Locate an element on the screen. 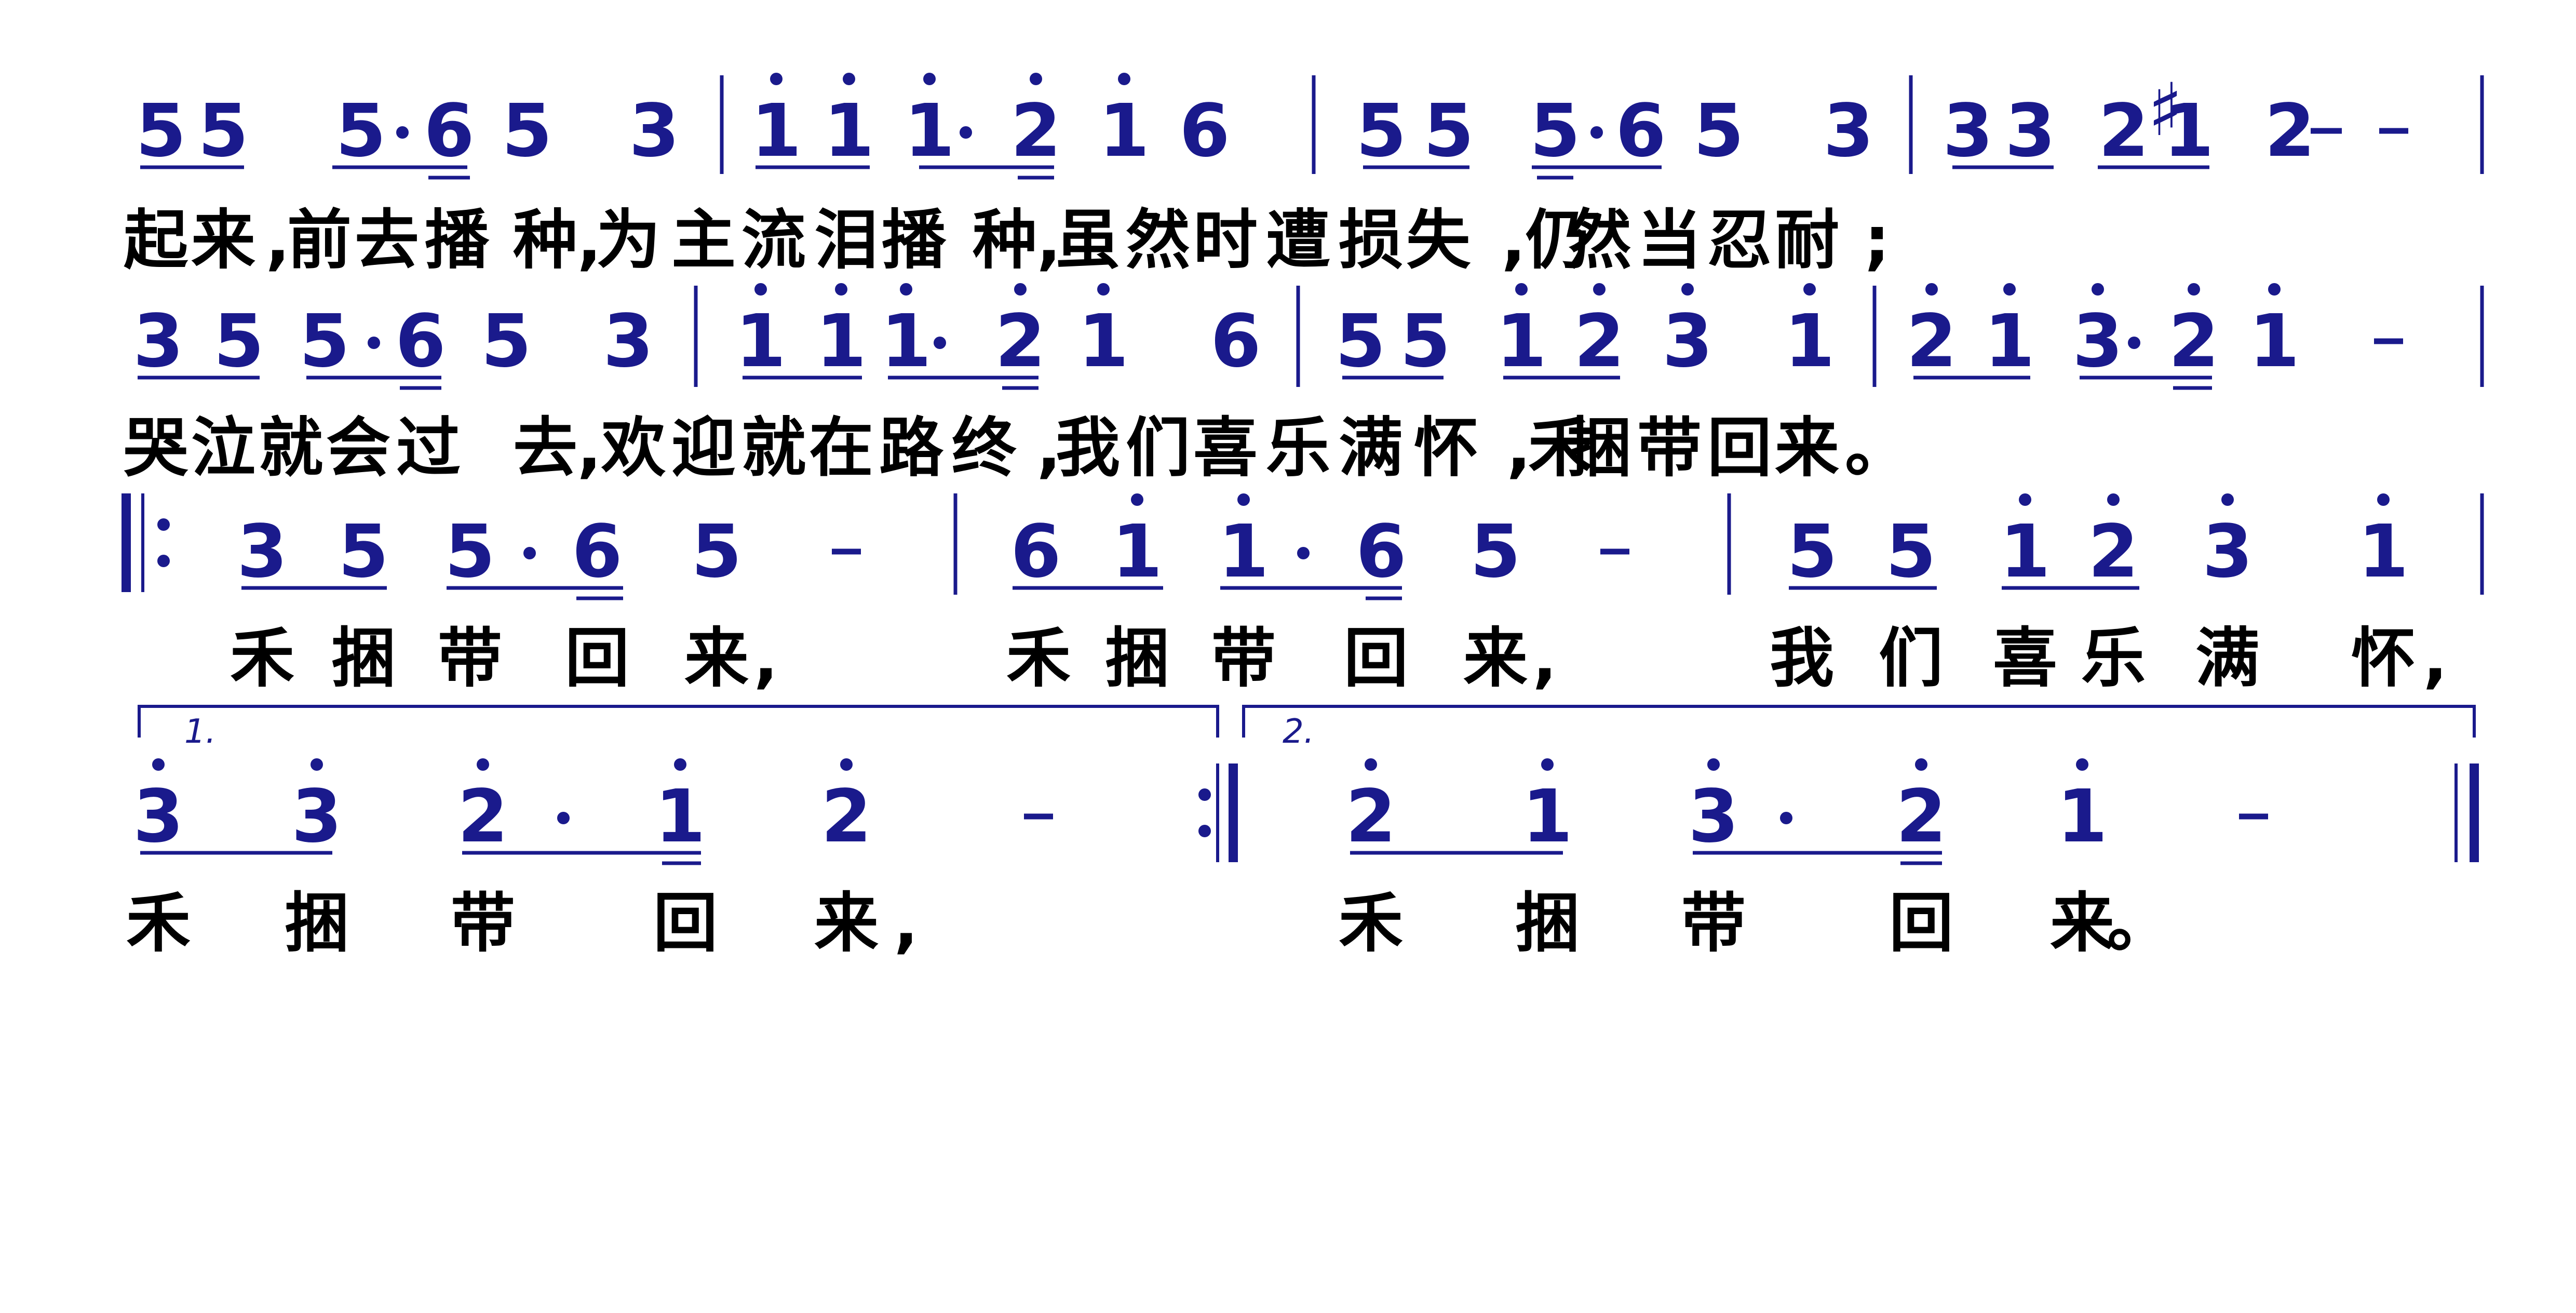 The height and width of the screenshot is (1313, 2576). lyric-char: 忍 is located at coordinates (1739, 240).